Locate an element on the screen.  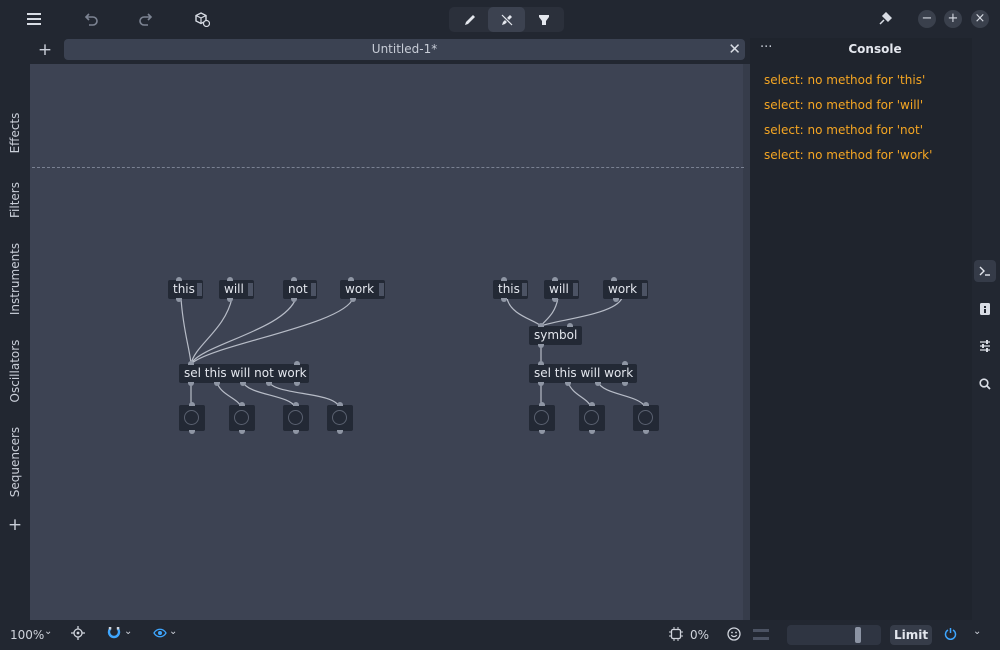
console-line: select: no method for 'work' is located at coordinates (848, 155).